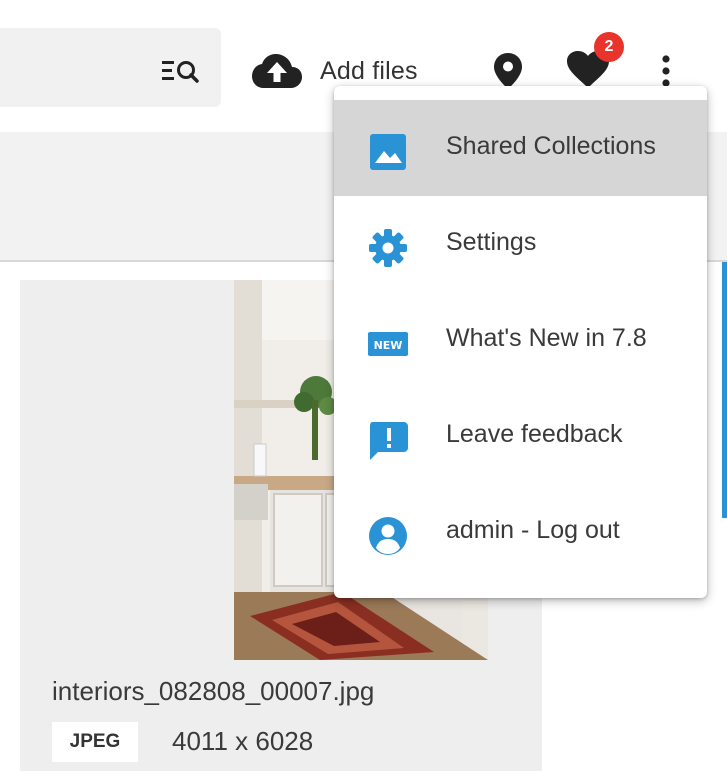  I want to click on favorites-count-badge: 2, so click(609, 47).